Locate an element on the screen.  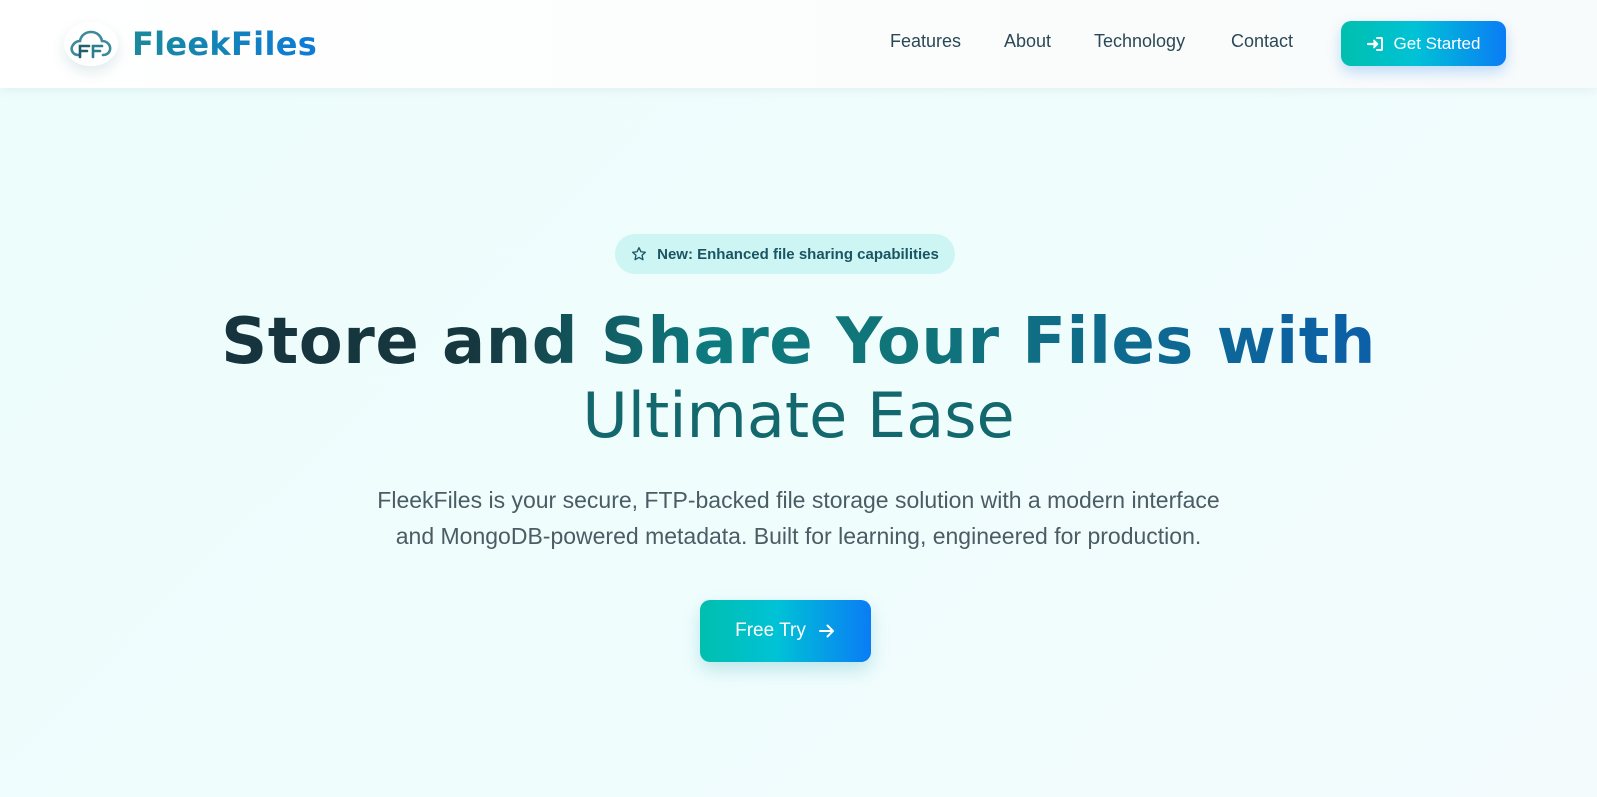
brand-logo: FleekFiles is located at coordinates (190, 44).